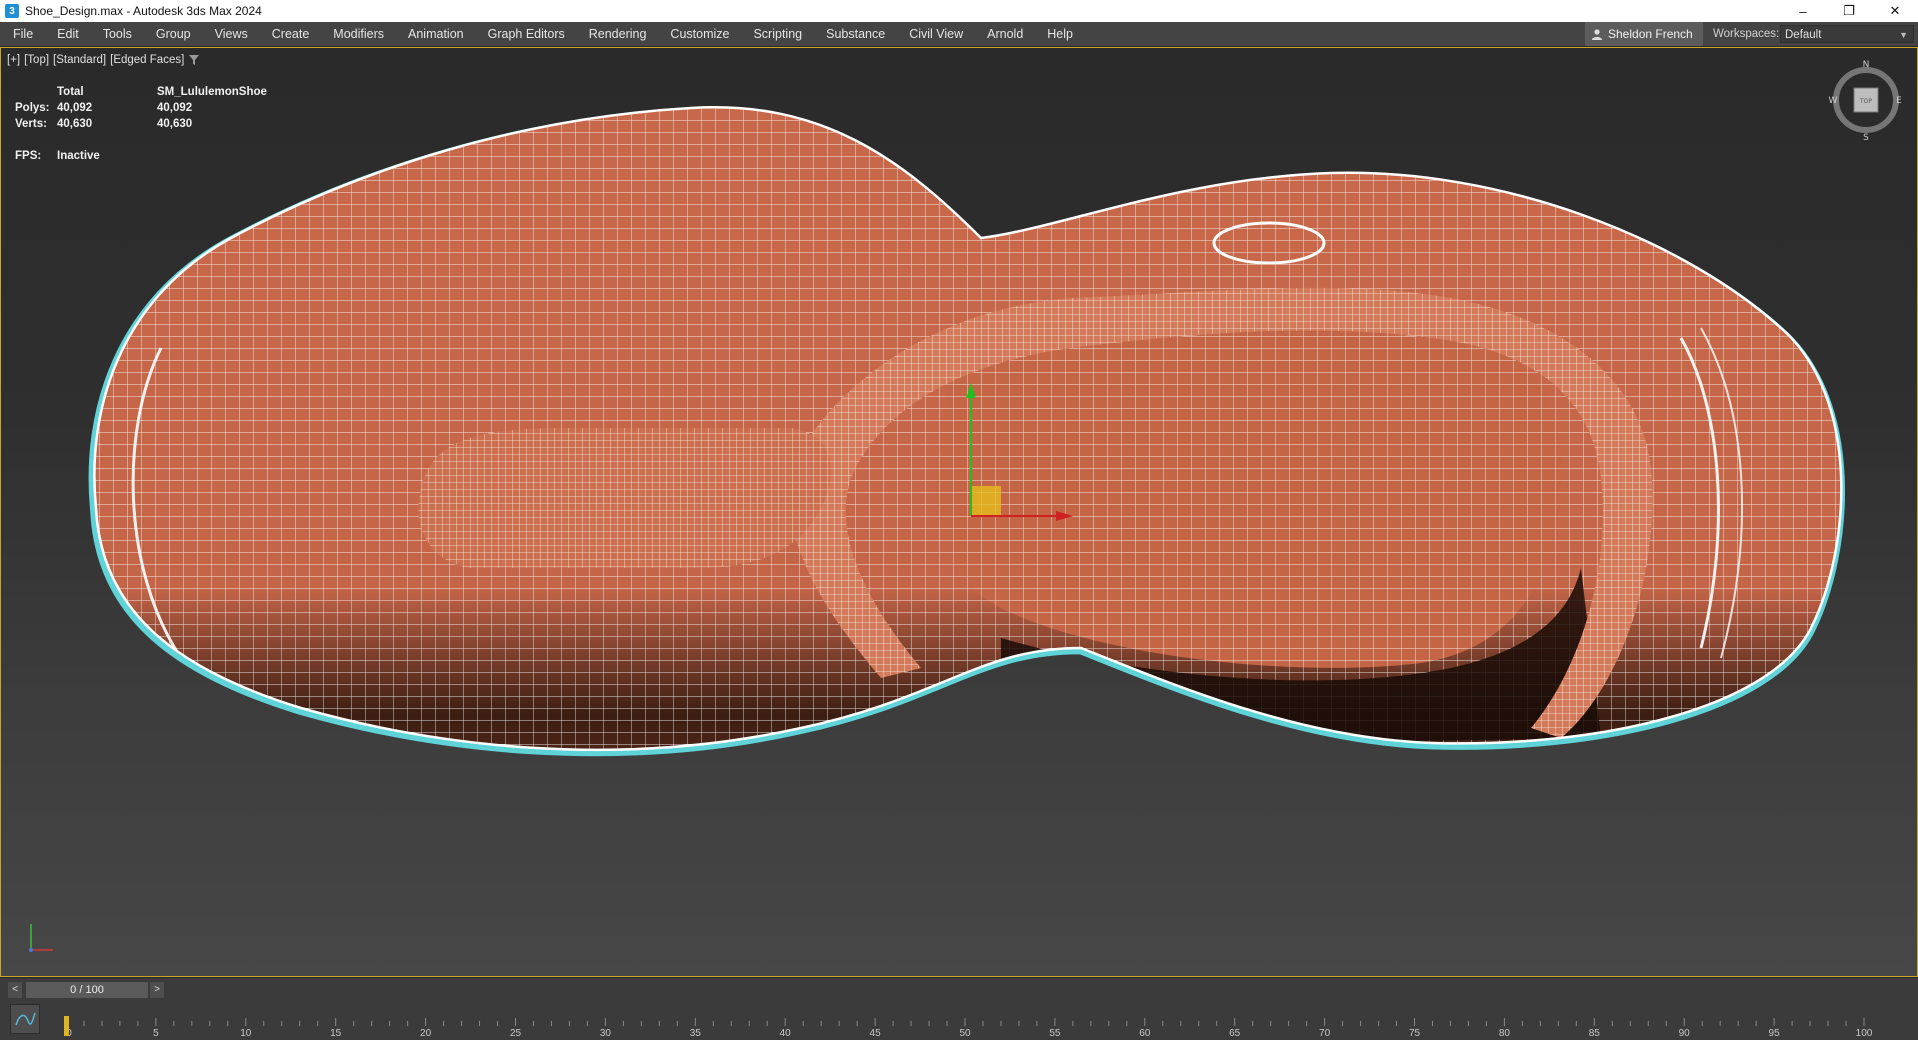 This screenshot has height=1040, width=1918. I want to click on menu-substance: Substance, so click(855, 34).